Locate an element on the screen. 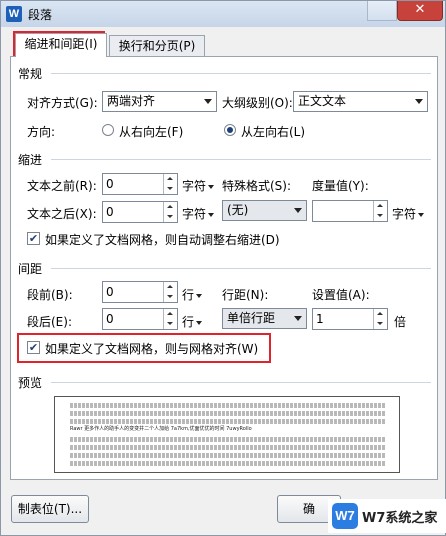 Image resolution: width=446 pixels, height=536 pixels. indent-after-unit: 字符 is located at coordinates (198, 213).